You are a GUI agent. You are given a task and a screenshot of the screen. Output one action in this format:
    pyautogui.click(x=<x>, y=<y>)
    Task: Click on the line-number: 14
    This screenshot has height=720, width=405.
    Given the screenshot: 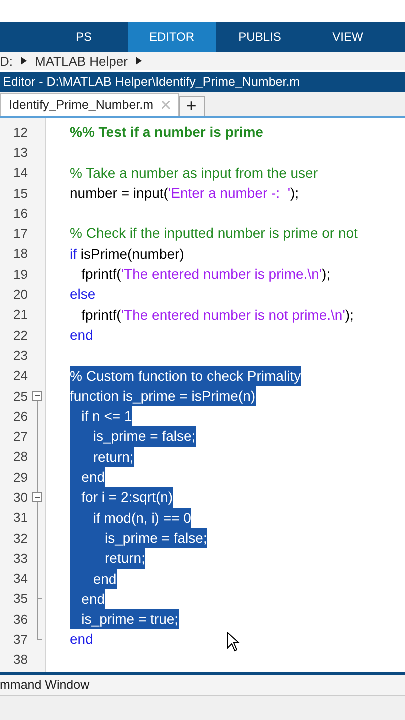 What is the action you would take?
    pyautogui.click(x=20, y=172)
    